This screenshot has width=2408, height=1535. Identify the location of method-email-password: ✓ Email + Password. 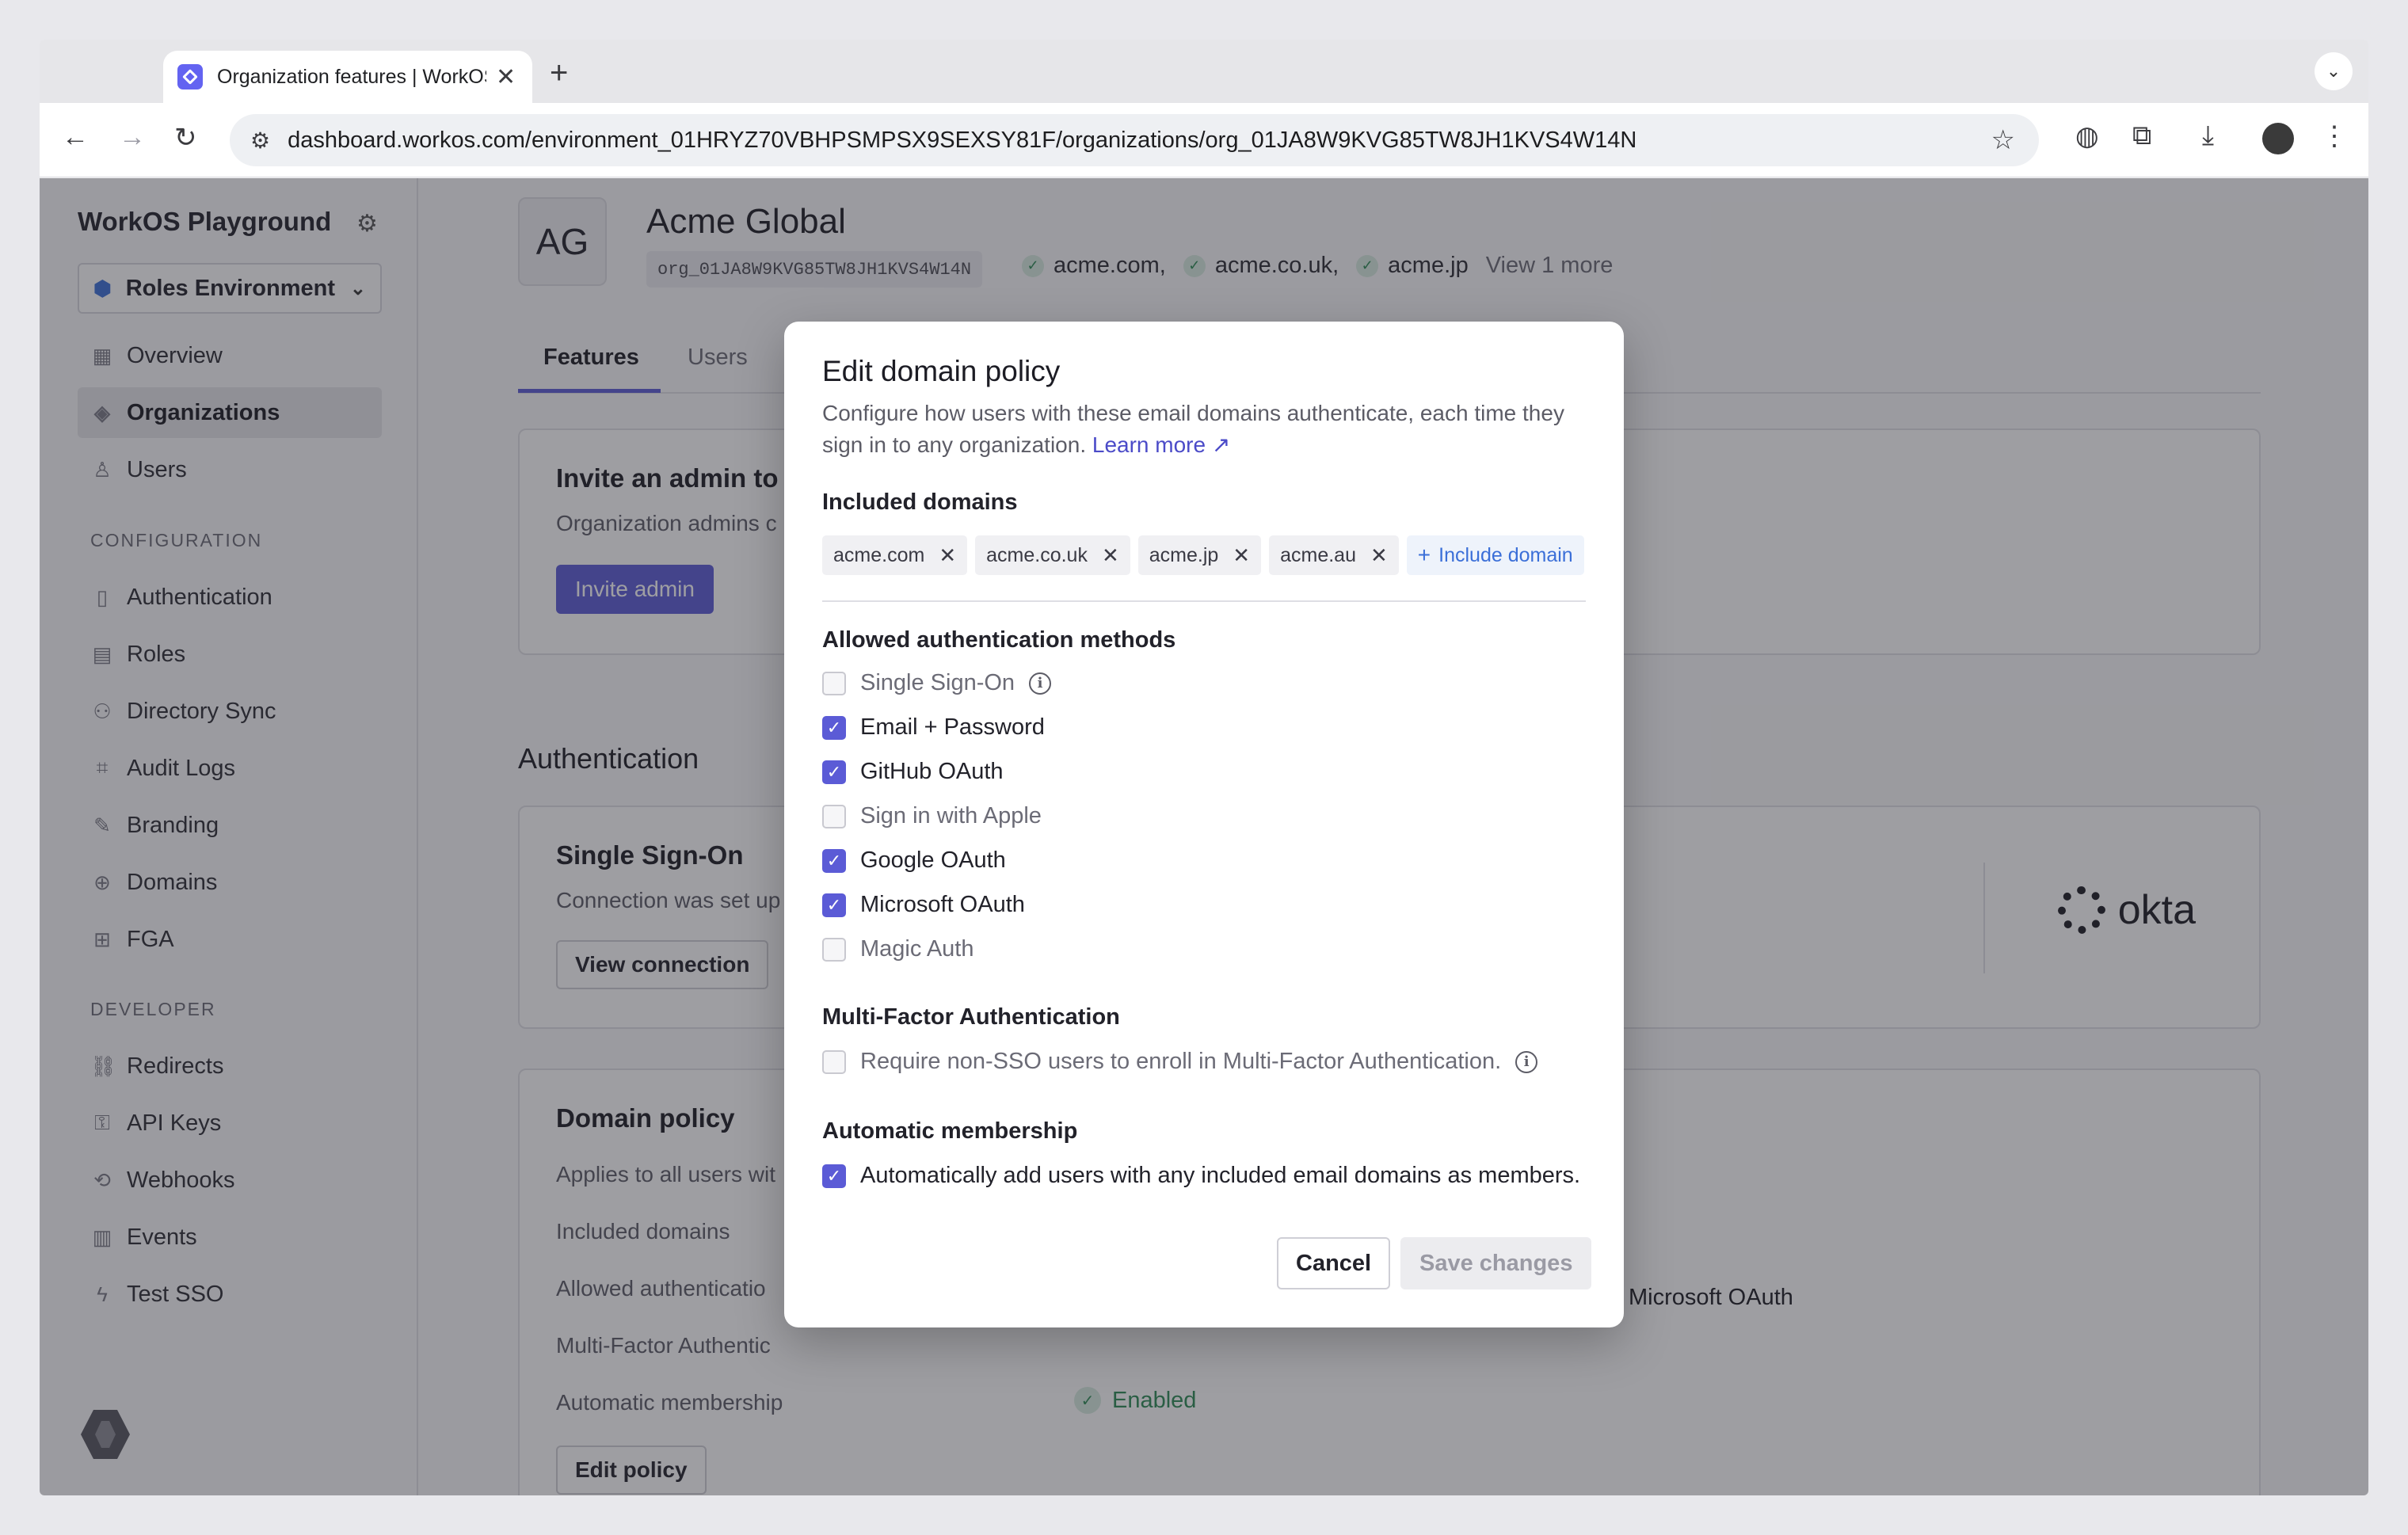
(934, 727).